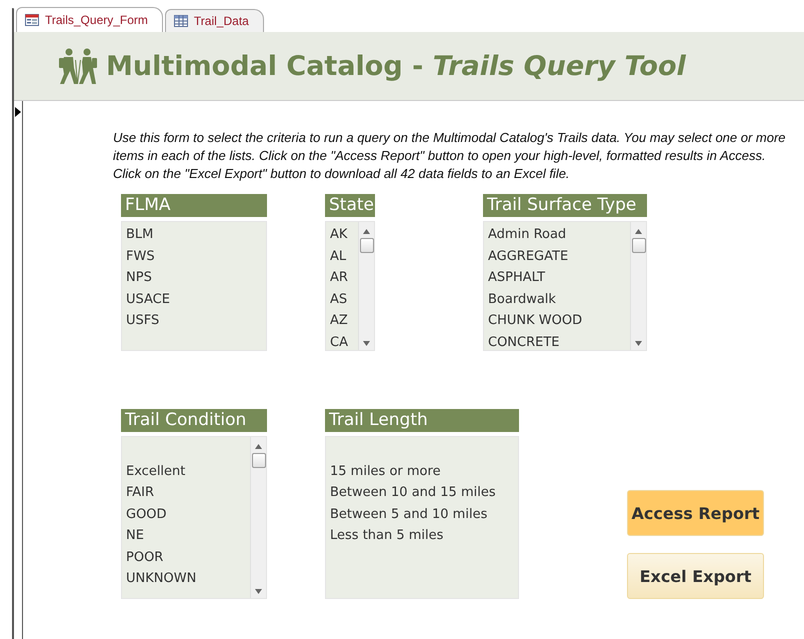  What do you see at coordinates (342, 256) in the screenshot?
I see `list-item: AL` at bounding box center [342, 256].